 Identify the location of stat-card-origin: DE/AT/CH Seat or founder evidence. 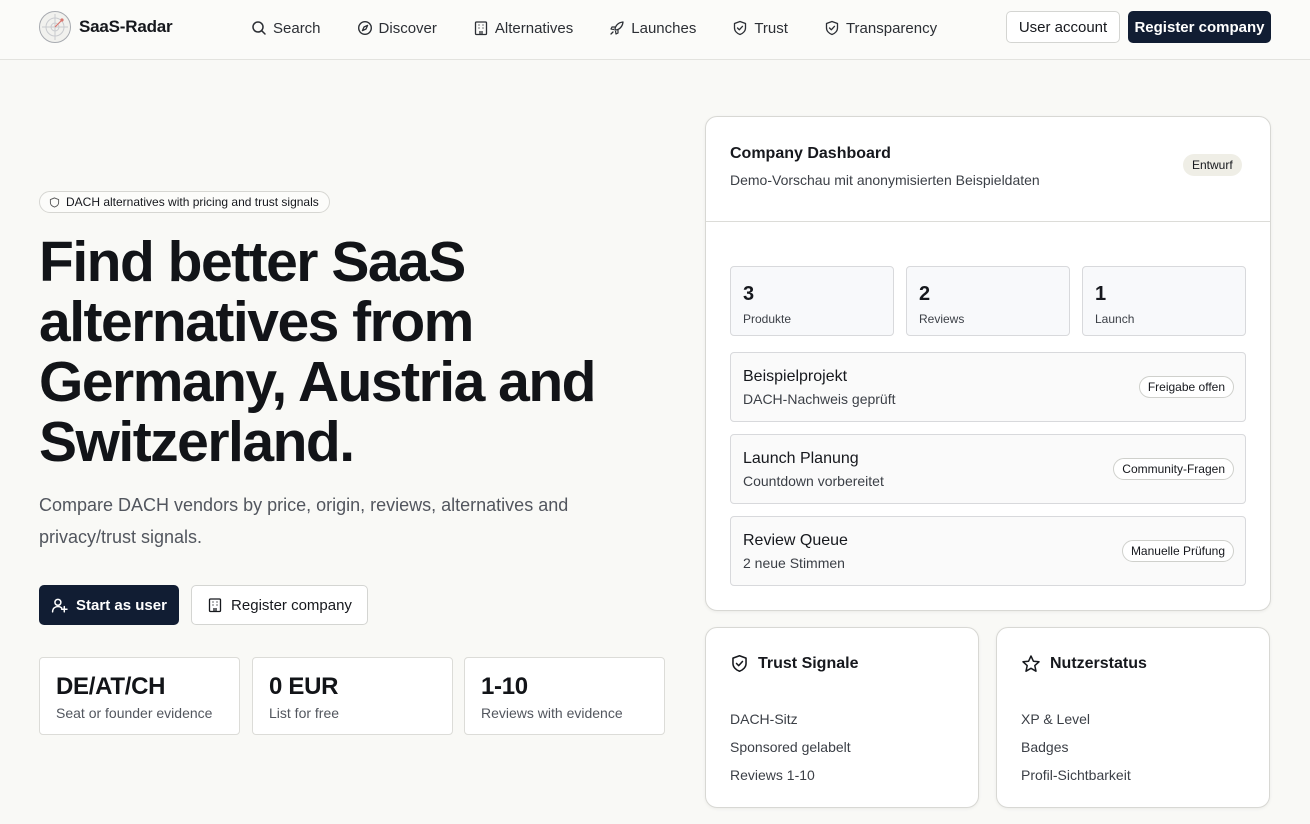
(139, 696).